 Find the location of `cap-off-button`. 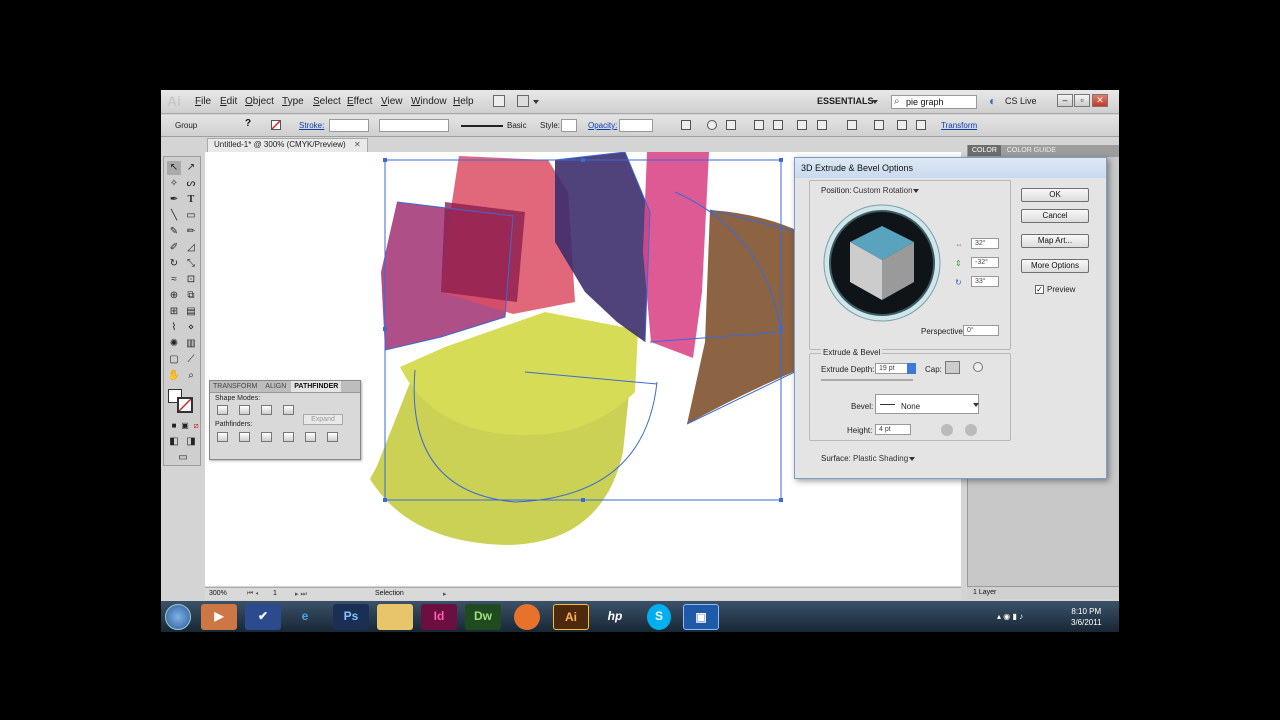

cap-off-button is located at coordinates (978, 367).